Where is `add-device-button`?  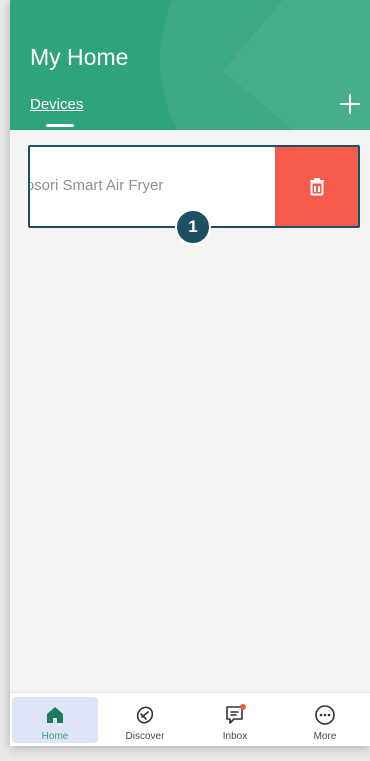 add-device-button is located at coordinates (350, 104).